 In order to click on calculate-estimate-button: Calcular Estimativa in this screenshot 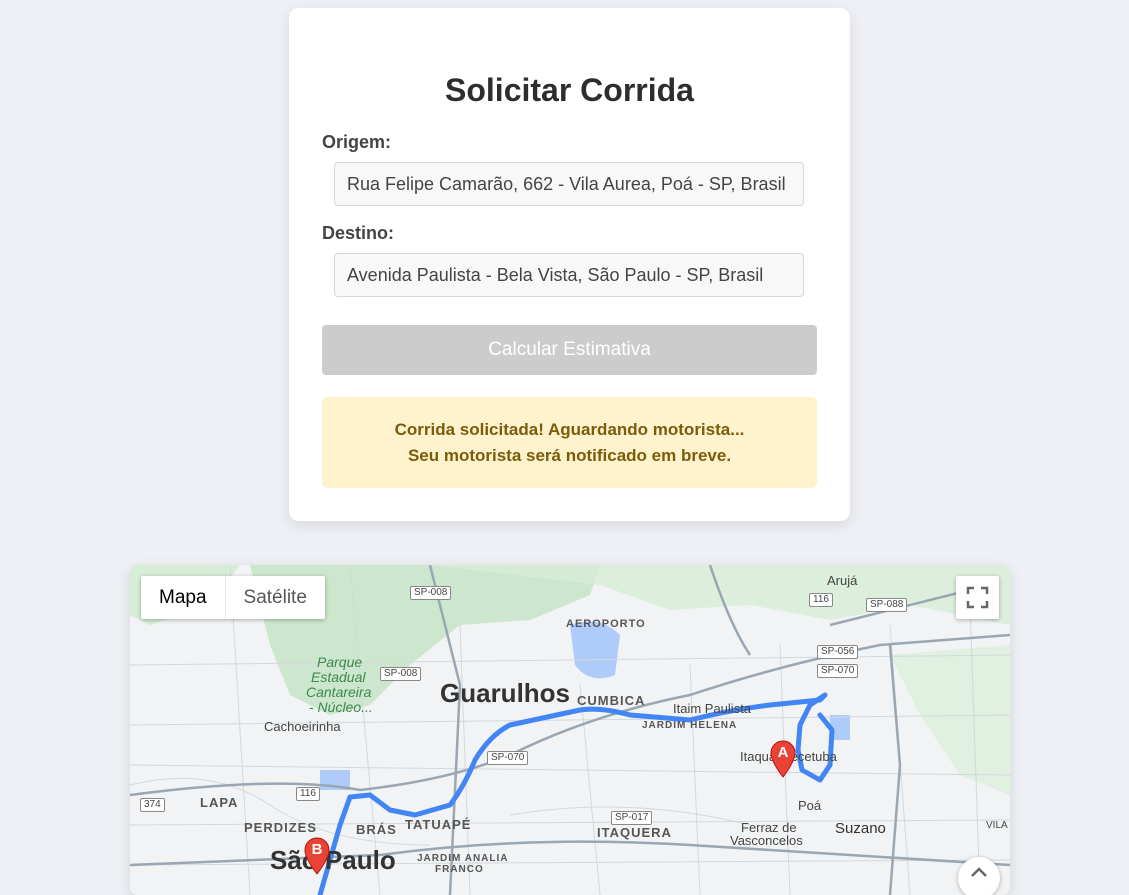, I will do `click(569, 350)`.